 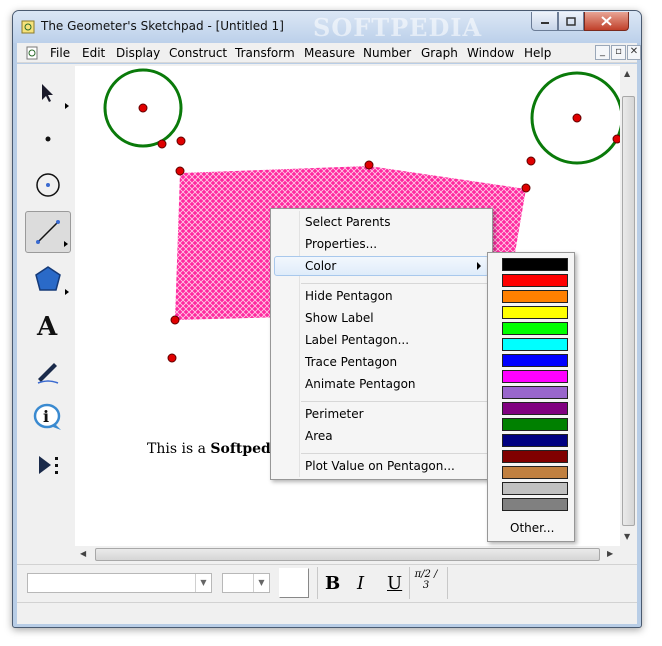 I want to click on menu-measure: Measure, so click(x=329, y=53).